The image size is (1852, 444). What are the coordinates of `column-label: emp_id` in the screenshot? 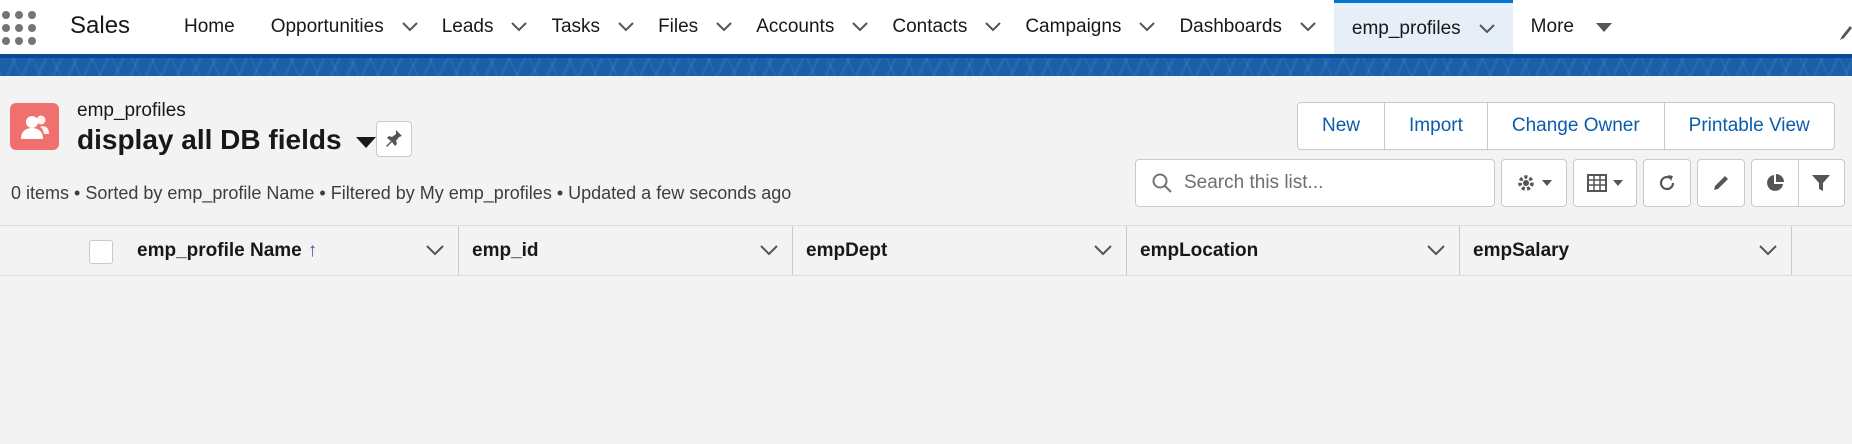 It's located at (505, 250).